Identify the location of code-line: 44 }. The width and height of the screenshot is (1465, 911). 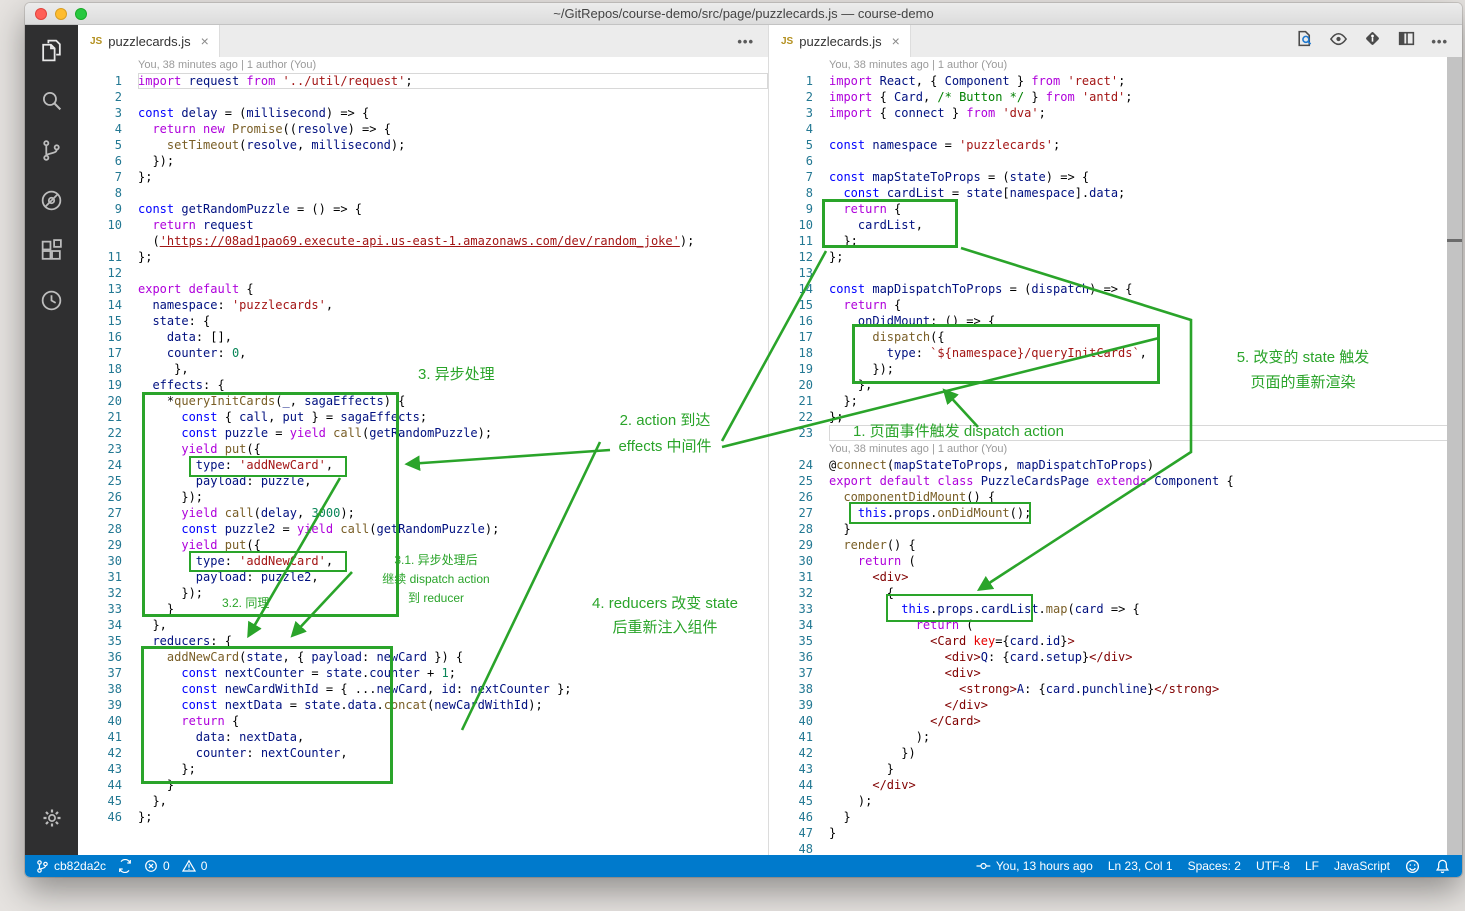
(423, 785).